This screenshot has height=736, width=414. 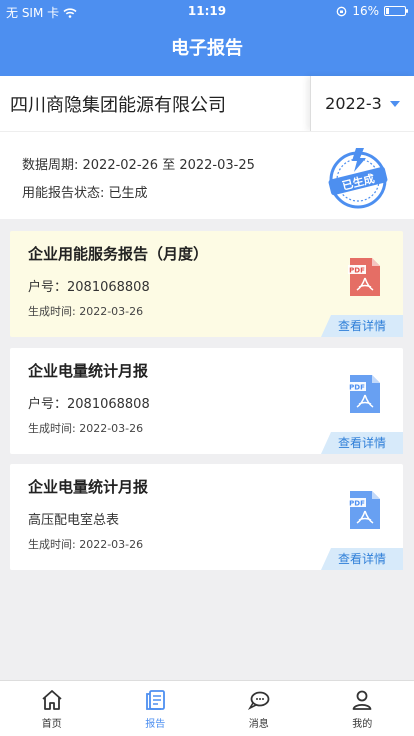 I want to click on home-icon, so click(x=52, y=700).